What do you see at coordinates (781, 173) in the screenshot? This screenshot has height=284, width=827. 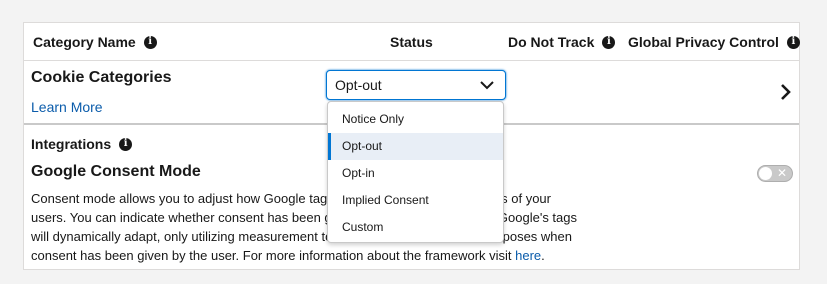 I see `close-icon: ✕` at bounding box center [781, 173].